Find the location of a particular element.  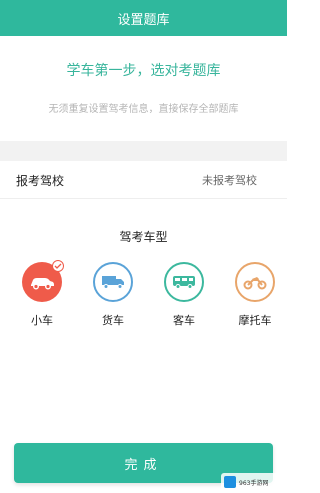

bus-icon is located at coordinates (184, 282).